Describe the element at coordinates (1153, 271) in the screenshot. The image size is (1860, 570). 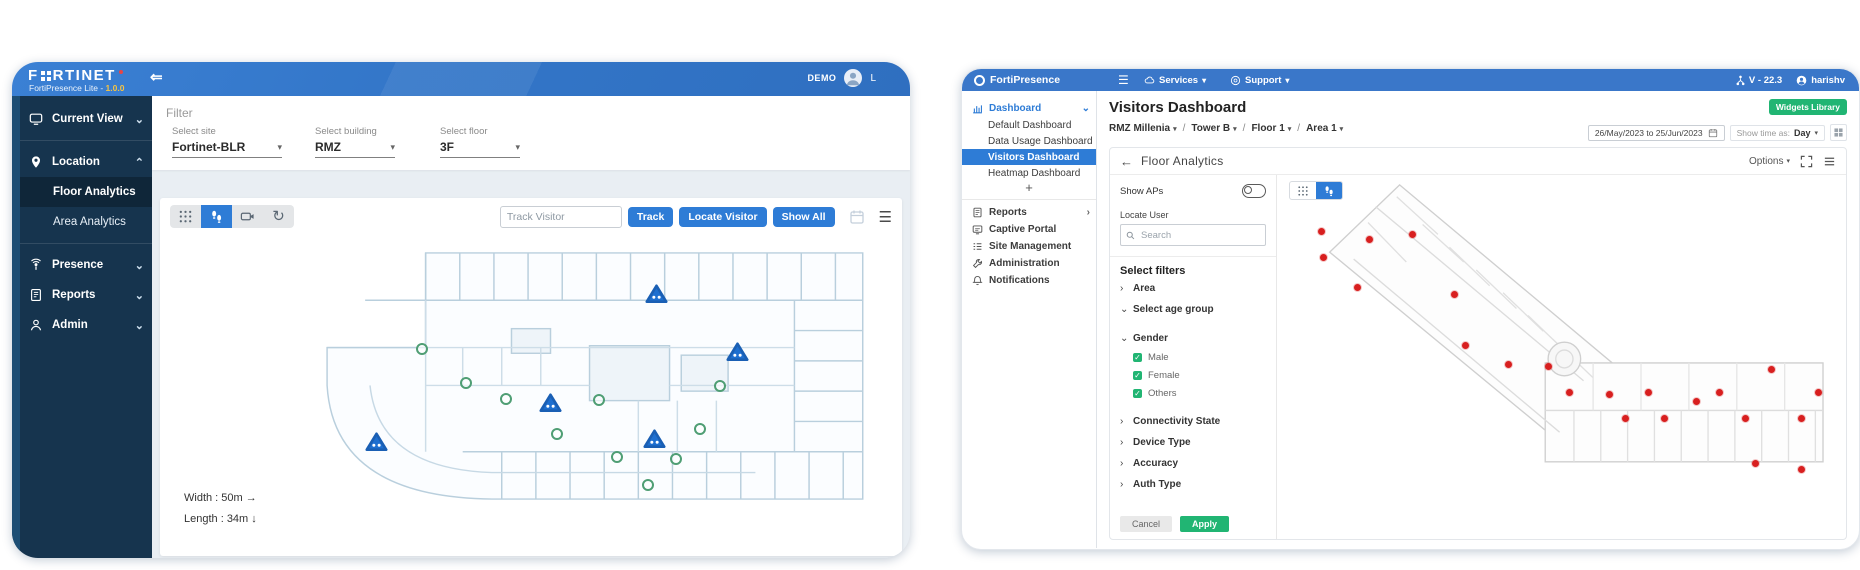
I see `select-filters-heading: Select filters` at that location.